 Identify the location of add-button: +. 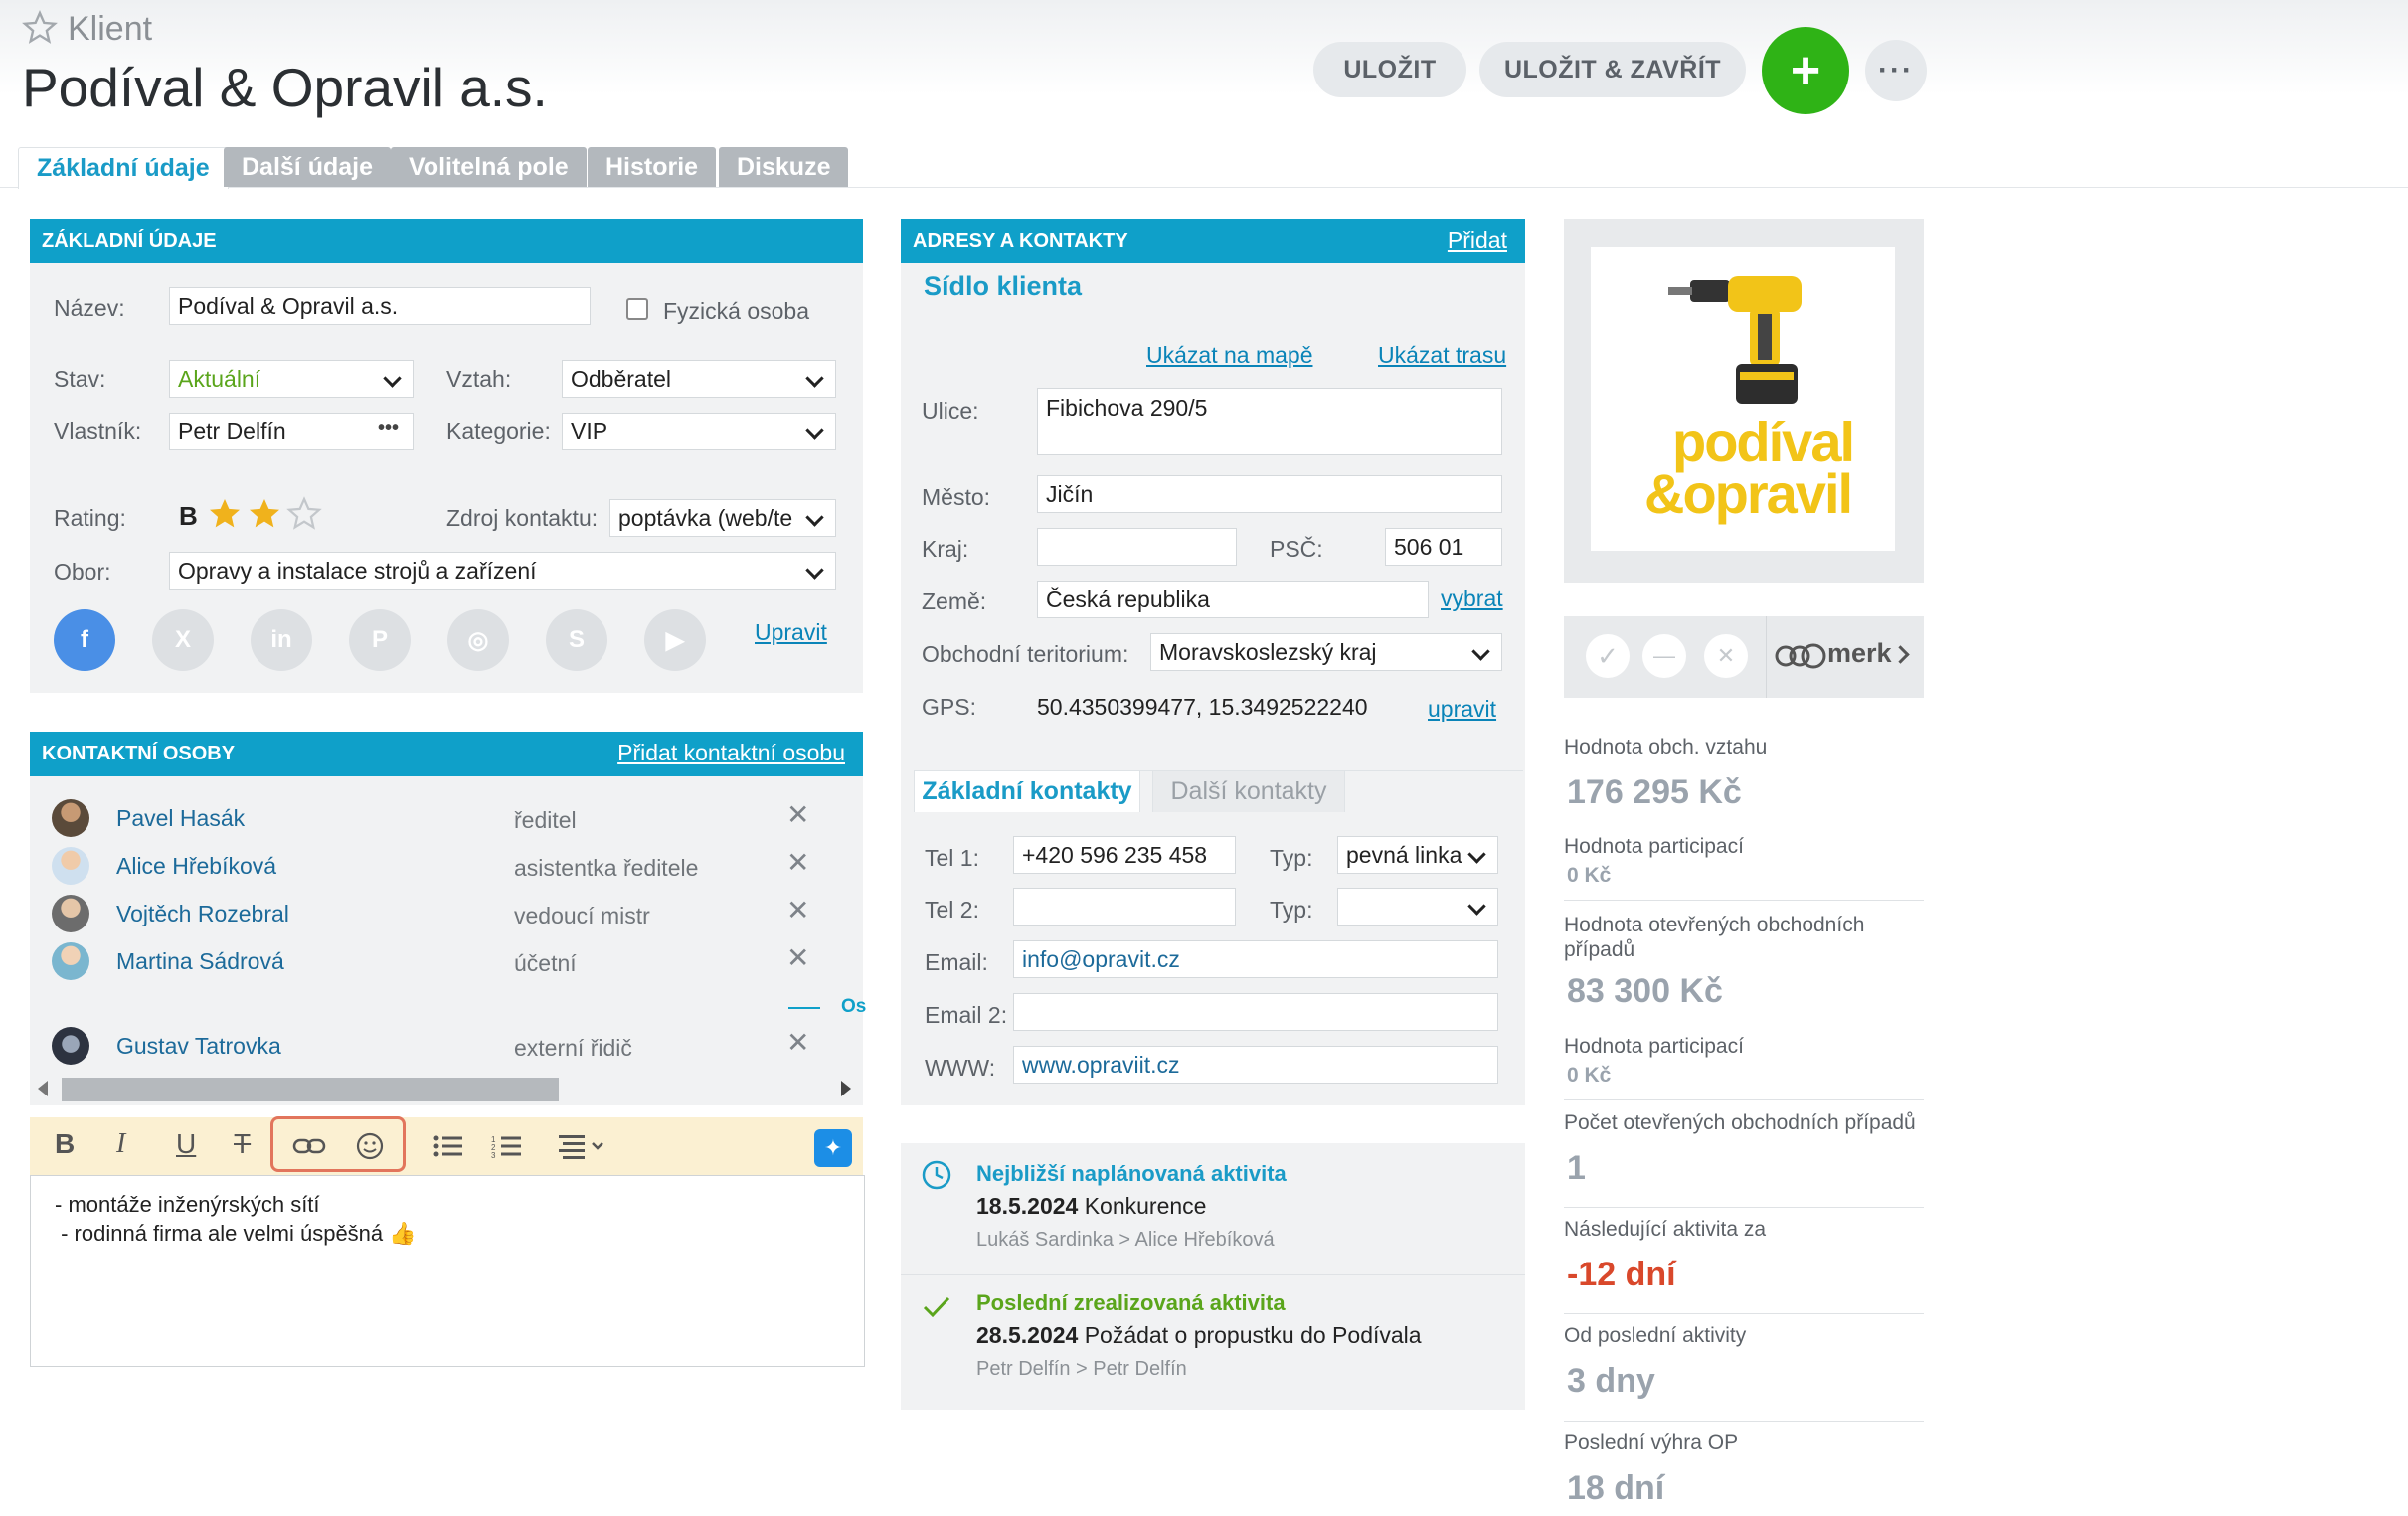
(1805, 70).